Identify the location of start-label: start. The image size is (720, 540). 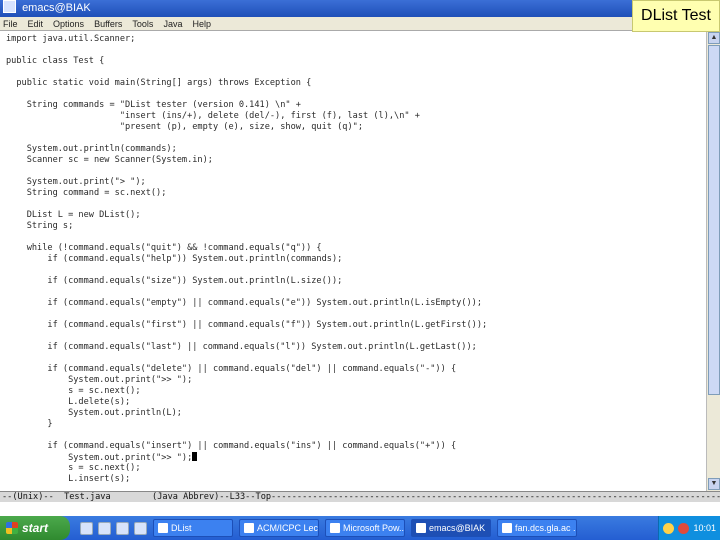
(35, 528).